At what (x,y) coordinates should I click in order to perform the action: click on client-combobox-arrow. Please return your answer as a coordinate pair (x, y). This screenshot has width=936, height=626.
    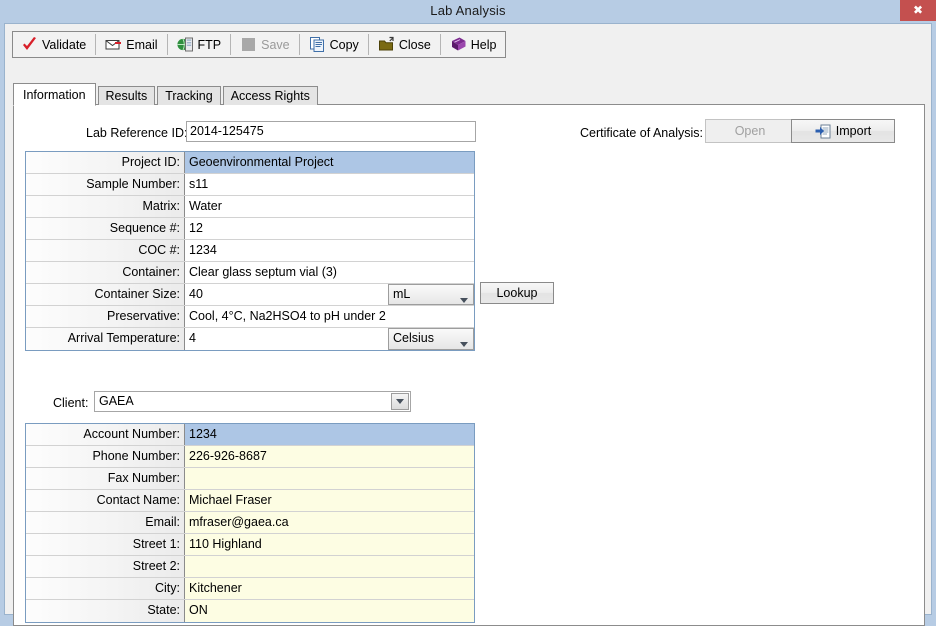
    Looking at the image, I should click on (400, 401).